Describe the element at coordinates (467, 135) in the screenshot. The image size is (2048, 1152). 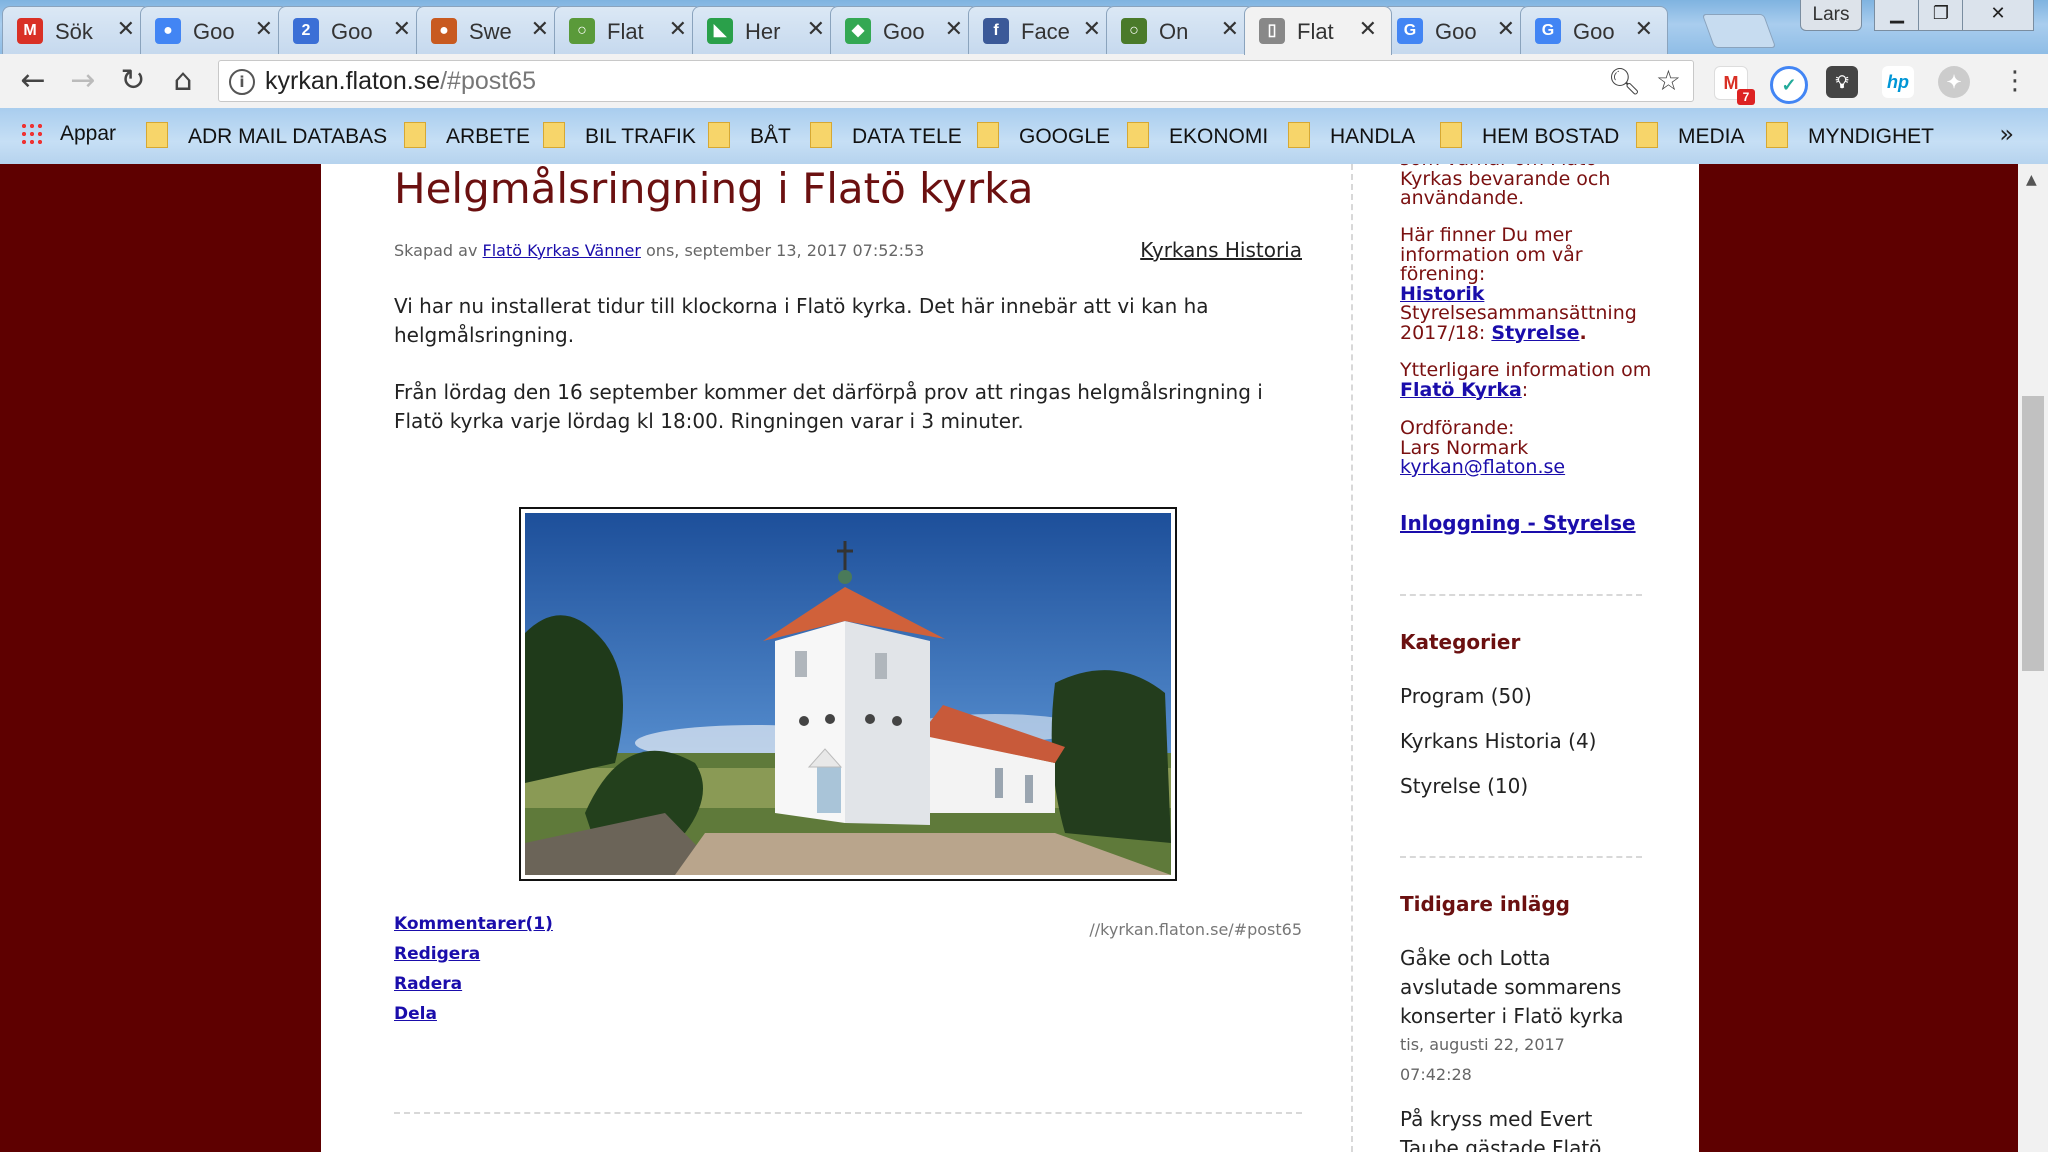
I see `bookmark-folder: ARBETE` at that location.